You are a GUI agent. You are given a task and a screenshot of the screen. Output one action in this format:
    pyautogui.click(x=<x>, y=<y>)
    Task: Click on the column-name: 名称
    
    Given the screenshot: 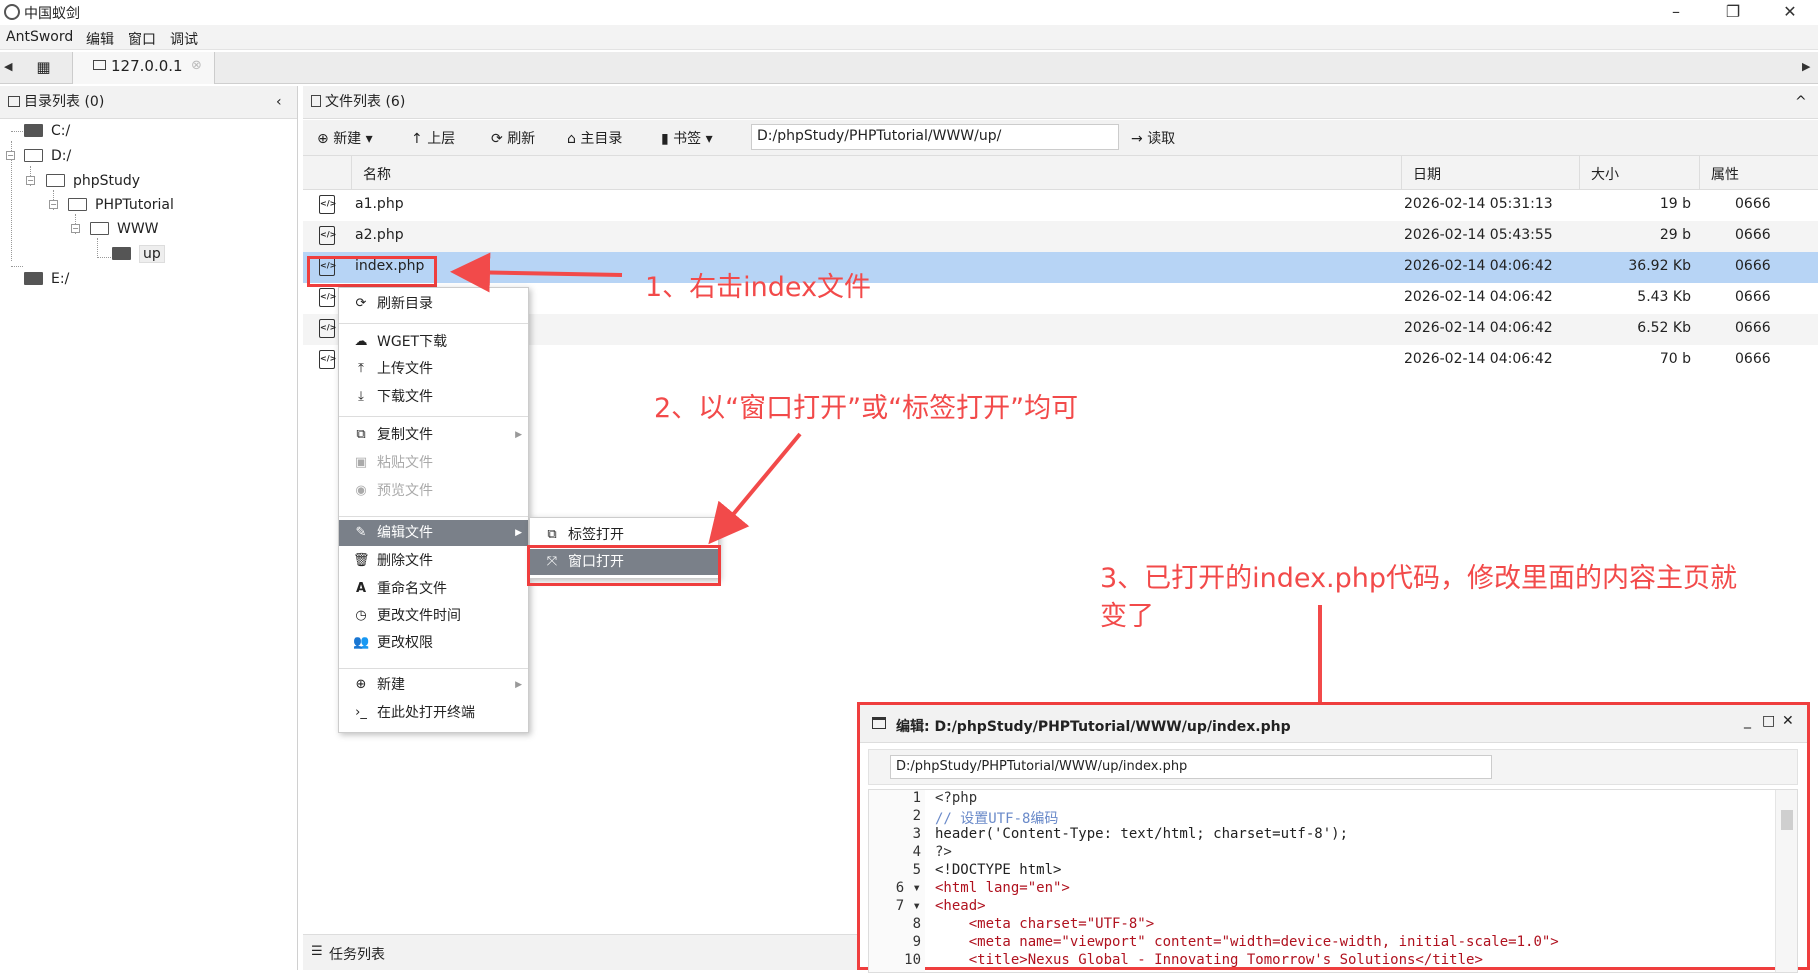 What is the action you would take?
    pyautogui.click(x=377, y=174)
    